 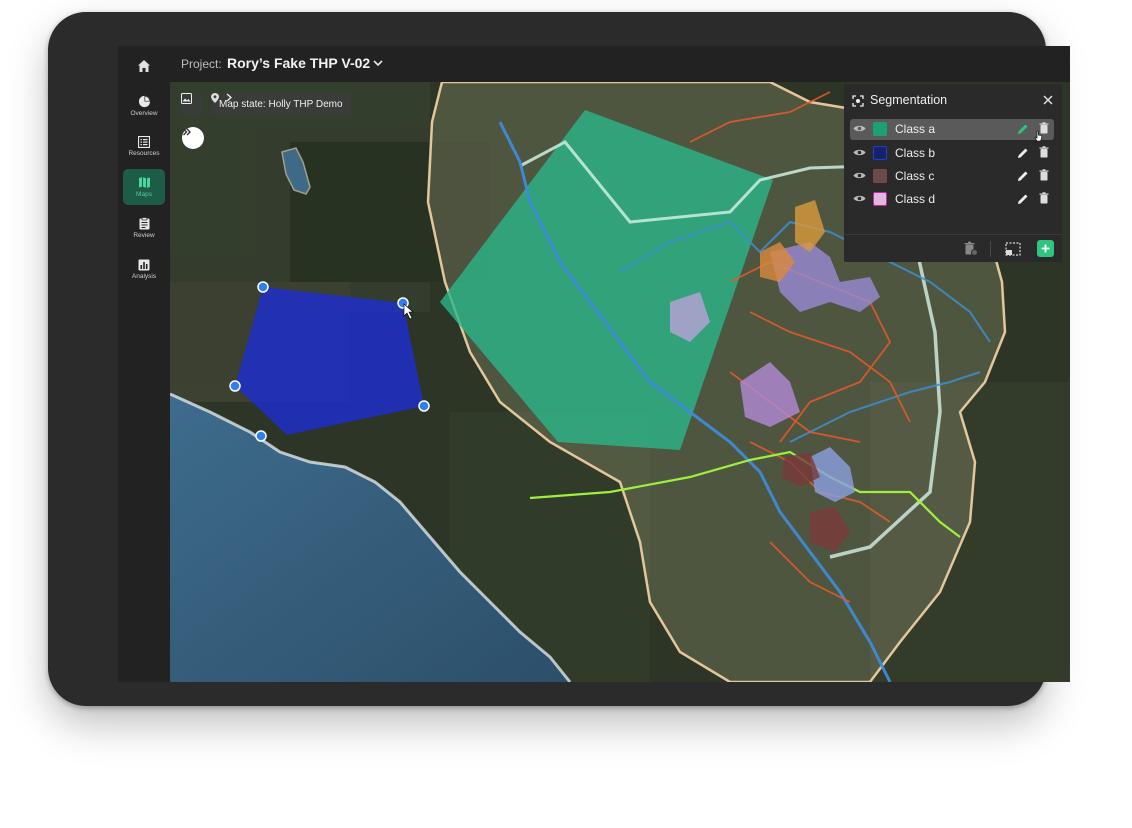 I want to click on project-name: Rory’s Fake THP V-02, so click(x=298, y=63).